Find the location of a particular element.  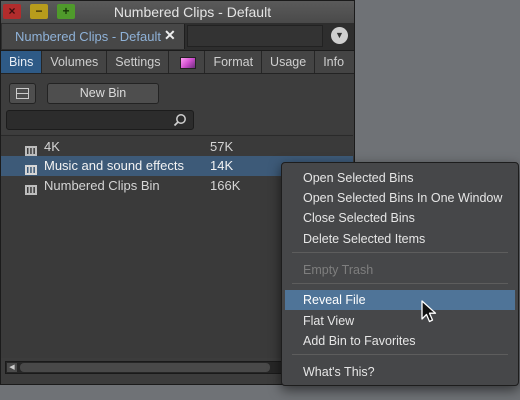

search-icon is located at coordinates (180, 121).